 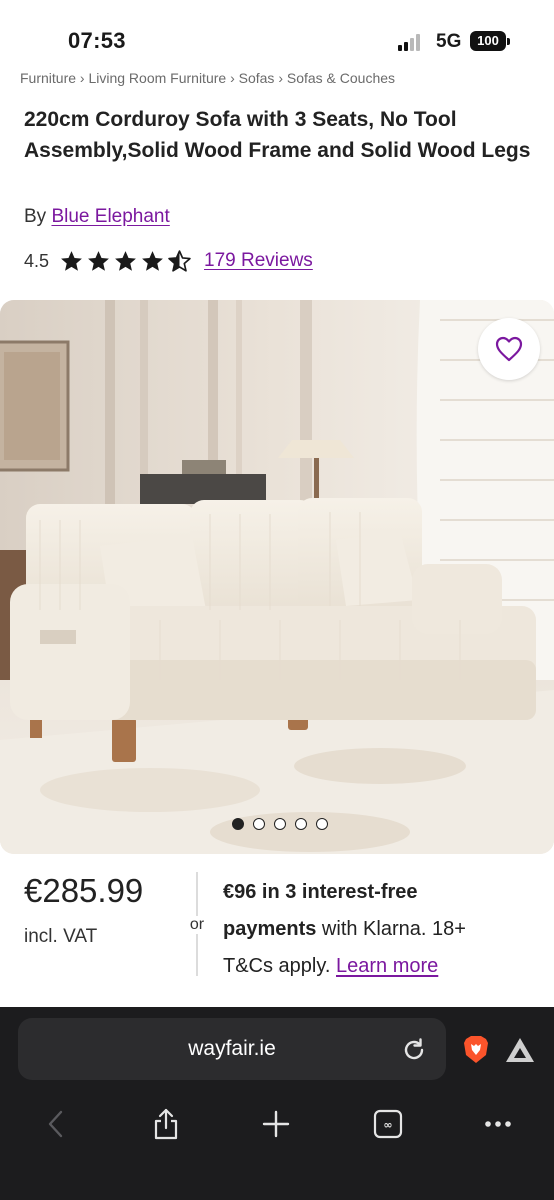 I want to click on new-tab-button, so click(x=276, y=1124).